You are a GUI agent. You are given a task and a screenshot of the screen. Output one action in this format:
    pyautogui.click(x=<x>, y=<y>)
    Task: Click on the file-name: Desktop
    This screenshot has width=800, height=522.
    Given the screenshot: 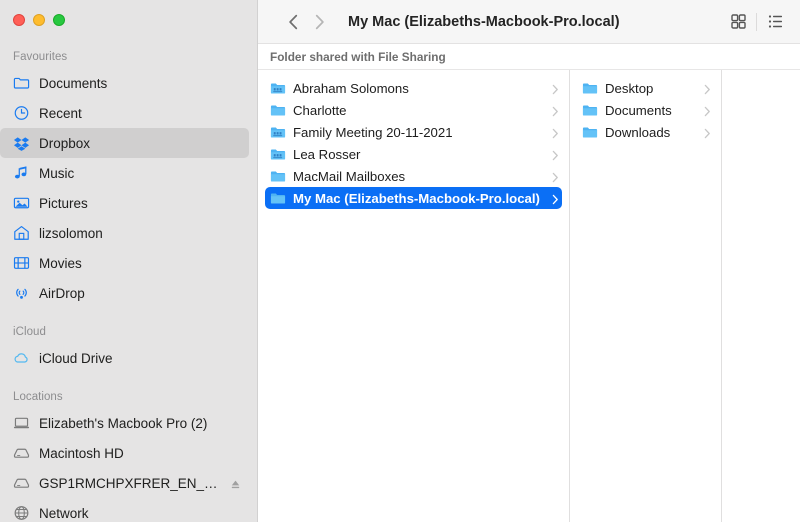 What is the action you would take?
    pyautogui.click(x=629, y=88)
    